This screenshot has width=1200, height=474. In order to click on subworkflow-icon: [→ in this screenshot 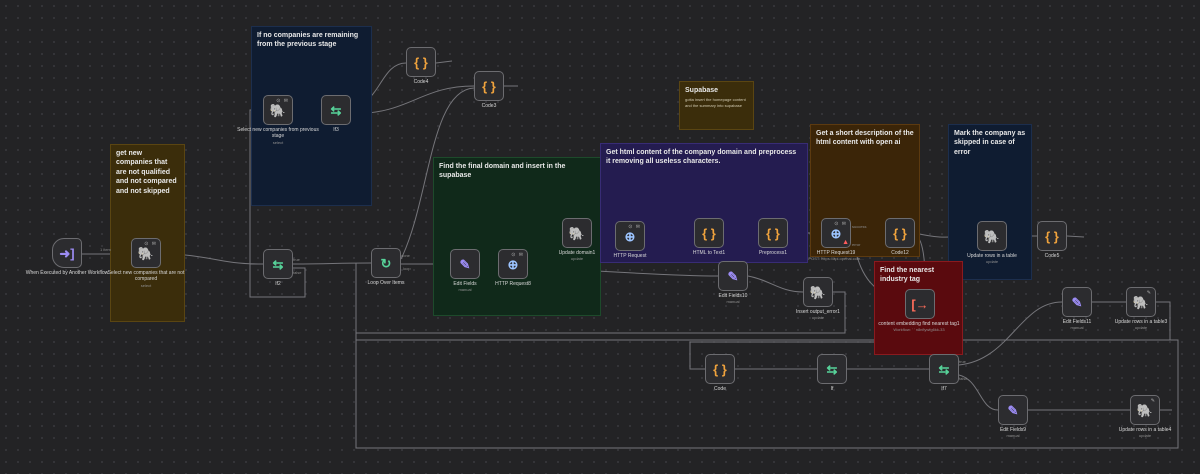, I will do `click(920, 304)`.